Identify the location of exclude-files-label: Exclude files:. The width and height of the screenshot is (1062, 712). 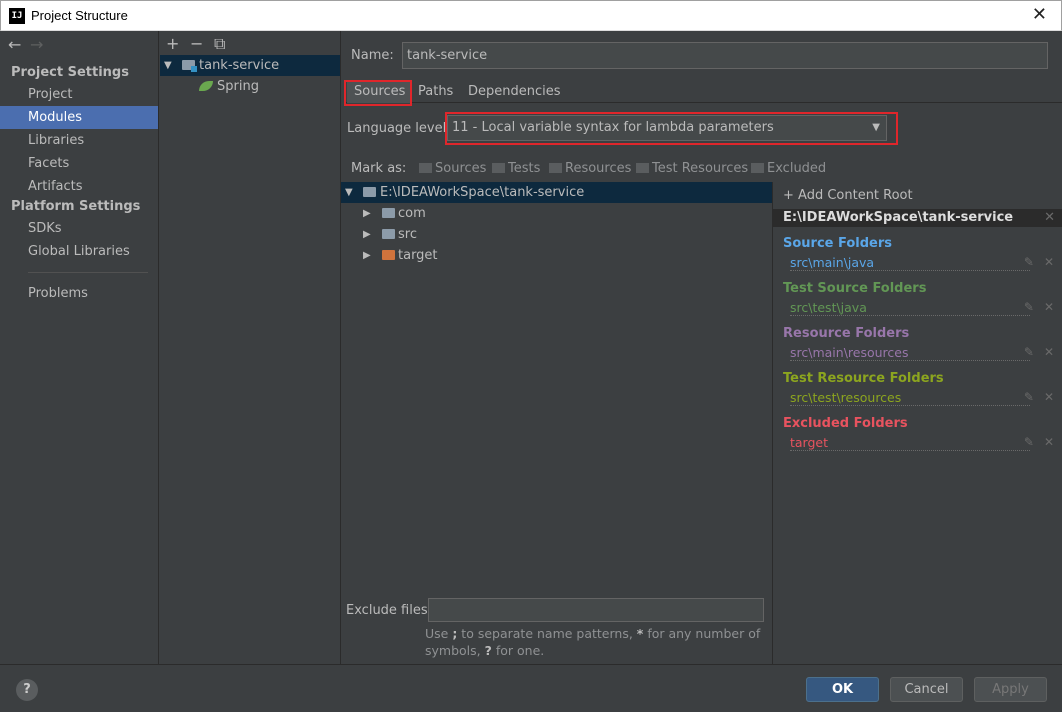
(389, 610).